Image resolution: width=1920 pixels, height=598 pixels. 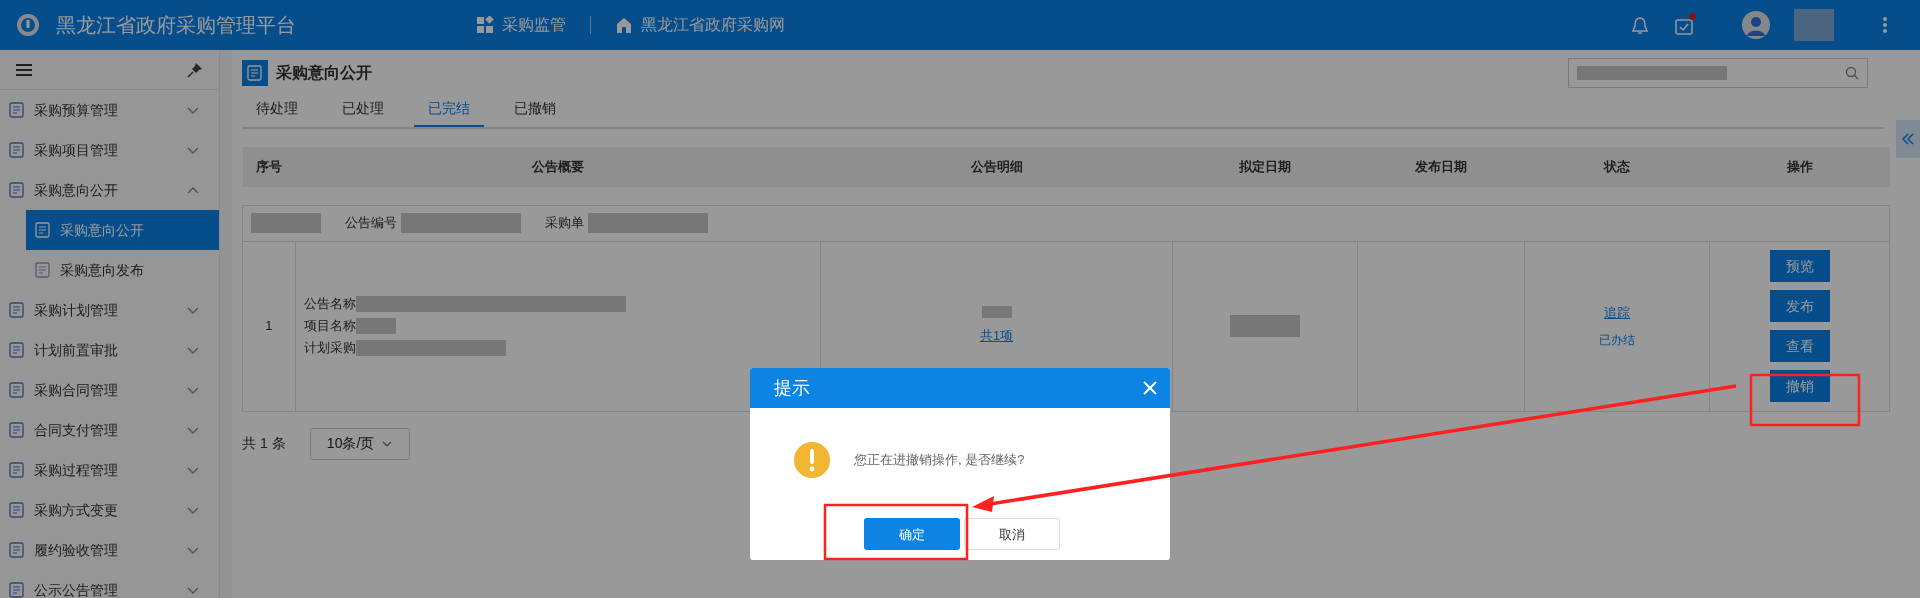 I want to click on app-title: 黑龙江省政府采购管理平台, so click(x=176, y=25).